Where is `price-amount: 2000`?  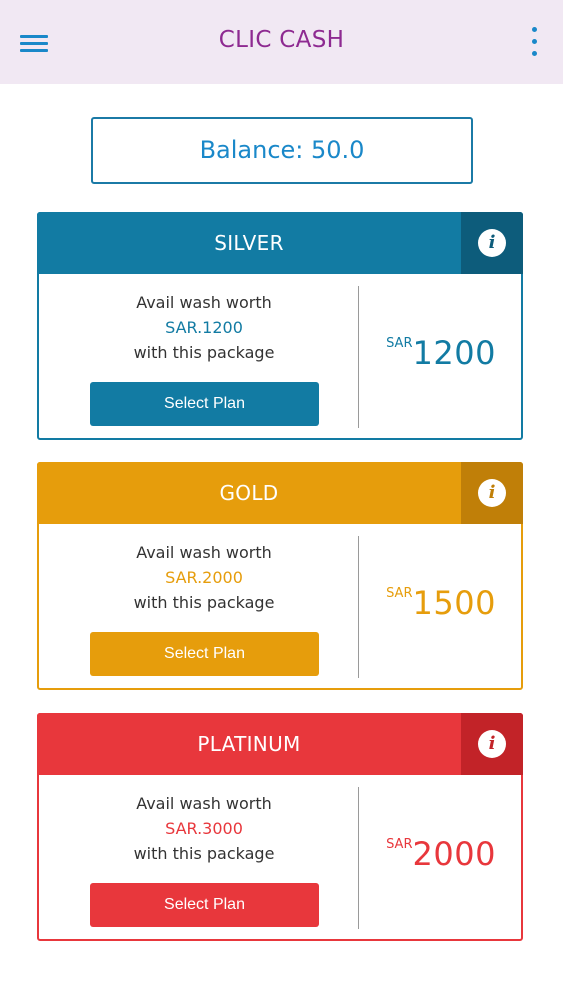
price-amount: 2000 is located at coordinates (454, 854).